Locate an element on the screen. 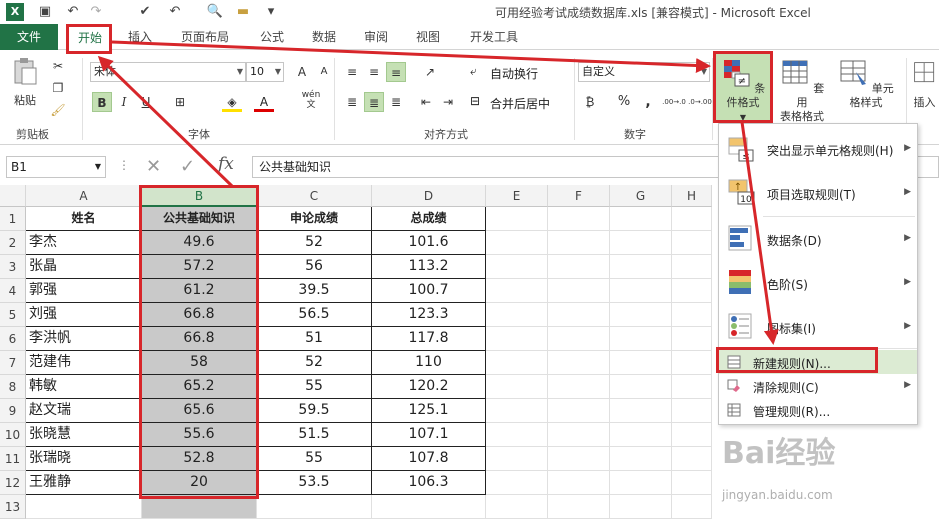  copy-icon: ❐ is located at coordinates (58, 88).